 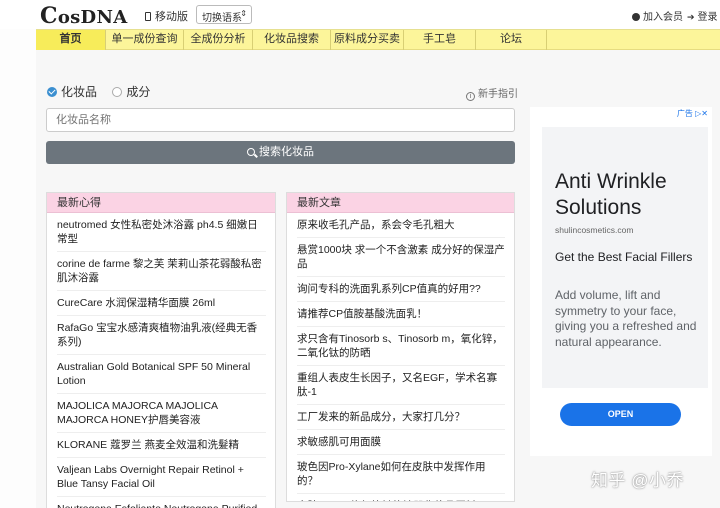 I want to click on ad-title: Anti Wrinkle Solutions, so click(x=611, y=194).